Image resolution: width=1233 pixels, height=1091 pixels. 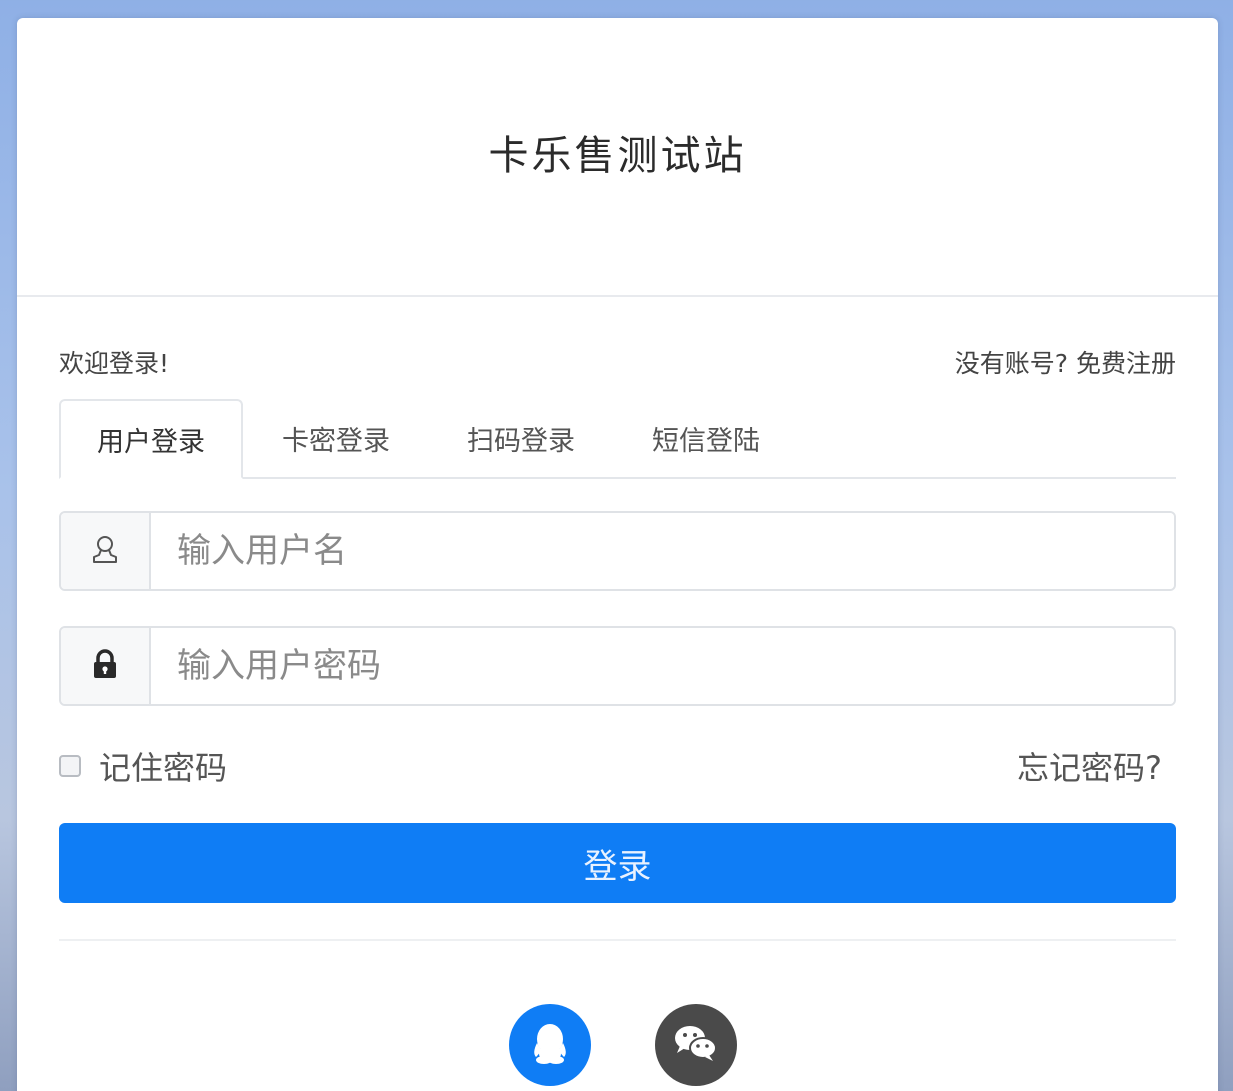 I want to click on register-link: 没有账号? 免费注册, so click(x=1065, y=362).